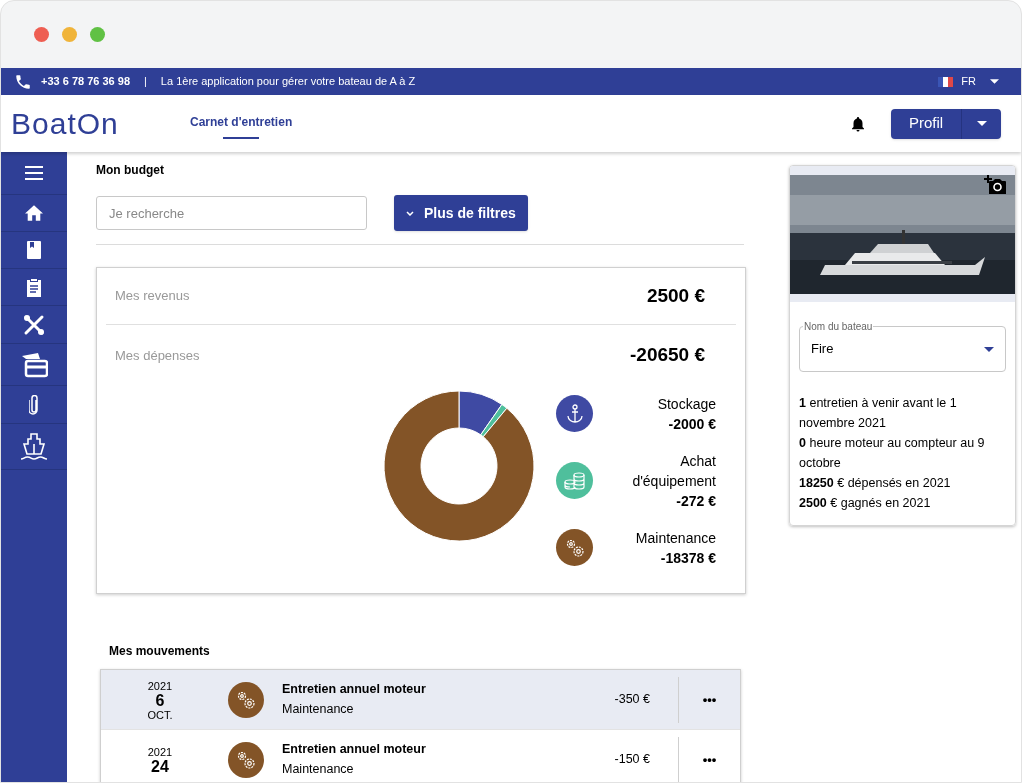  Describe the element at coordinates (946, 81) in the screenshot. I see `flag-icon` at that location.